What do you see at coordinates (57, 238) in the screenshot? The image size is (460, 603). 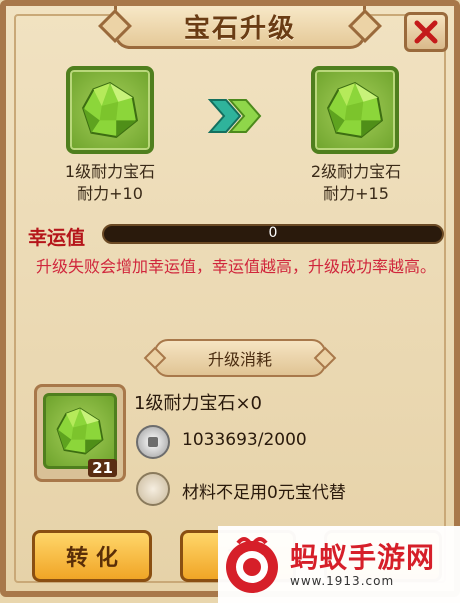 I see `luck-label: 幸运值` at bounding box center [57, 238].